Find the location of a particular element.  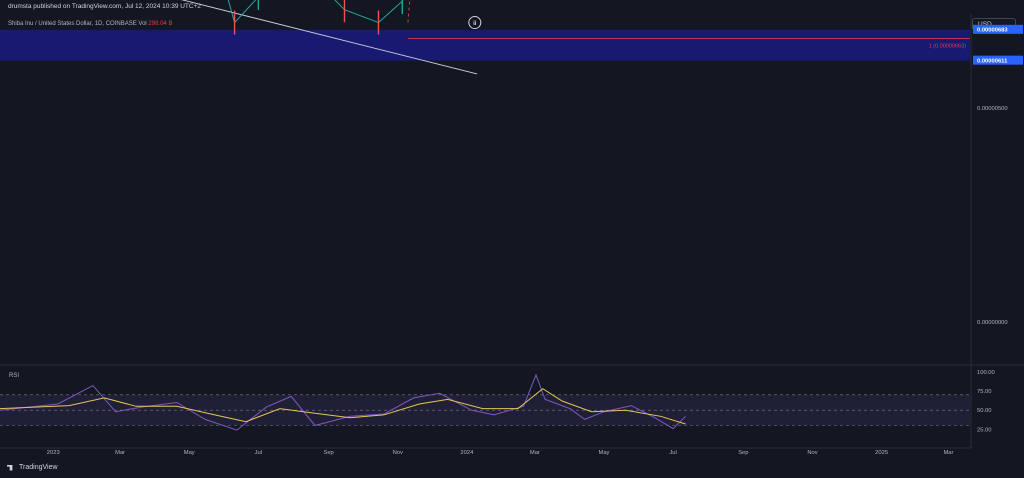

support-band is located at coordinates (485, 45).